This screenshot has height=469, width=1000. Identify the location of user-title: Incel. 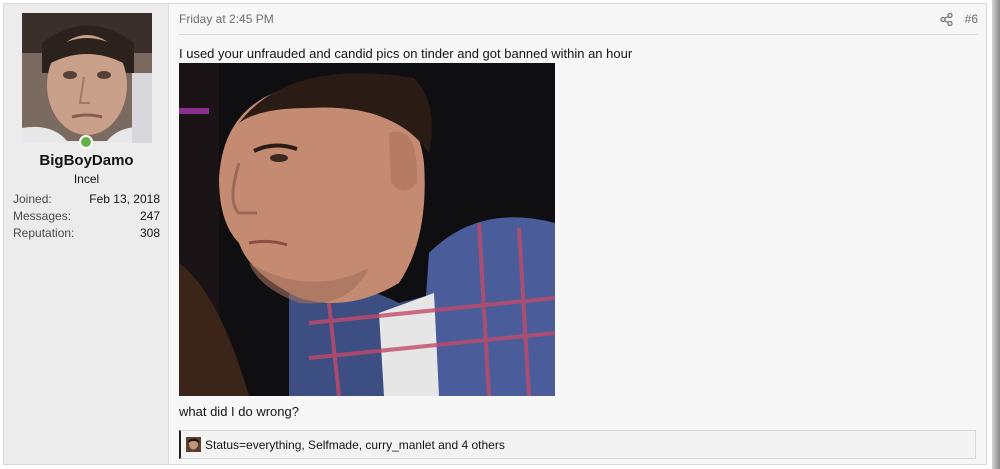
(86, 179).